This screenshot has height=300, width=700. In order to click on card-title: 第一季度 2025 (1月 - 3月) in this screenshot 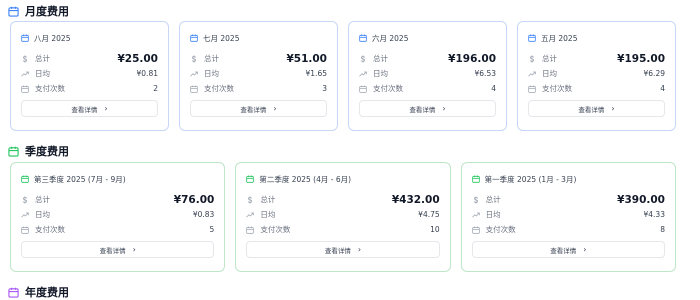, I will do `click(568, 179)`.